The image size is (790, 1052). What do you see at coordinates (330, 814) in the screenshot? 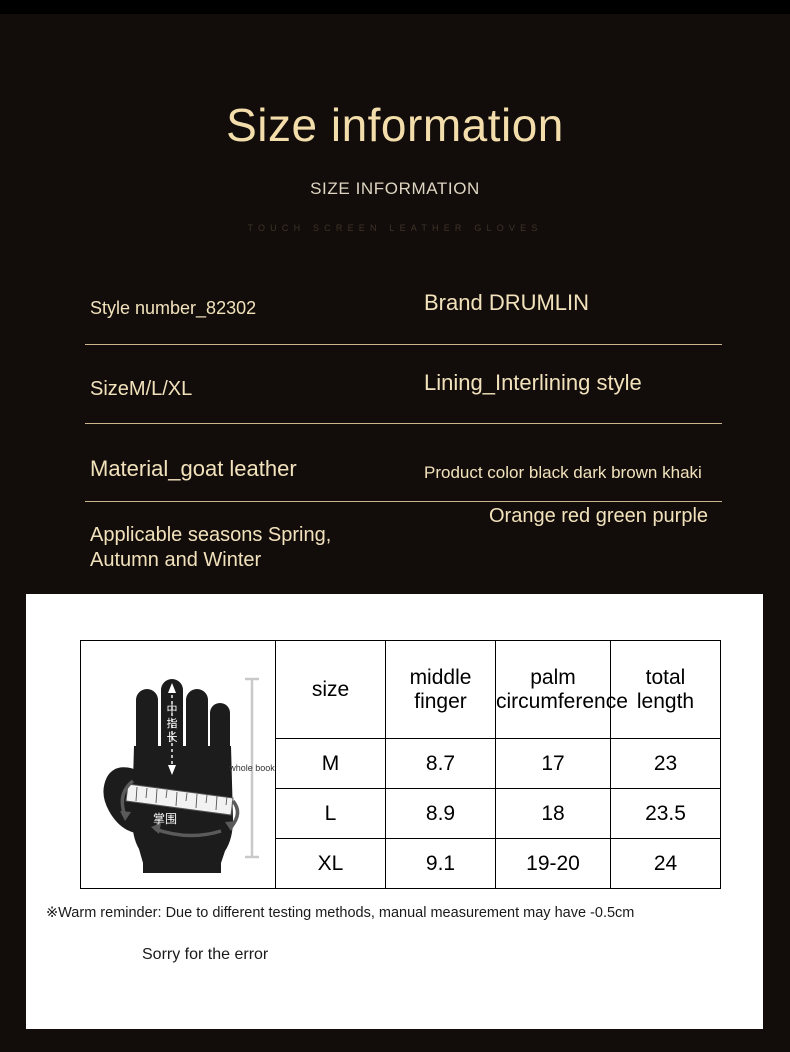
I see `cell-size-l: L` at bounding box center [330, 814].